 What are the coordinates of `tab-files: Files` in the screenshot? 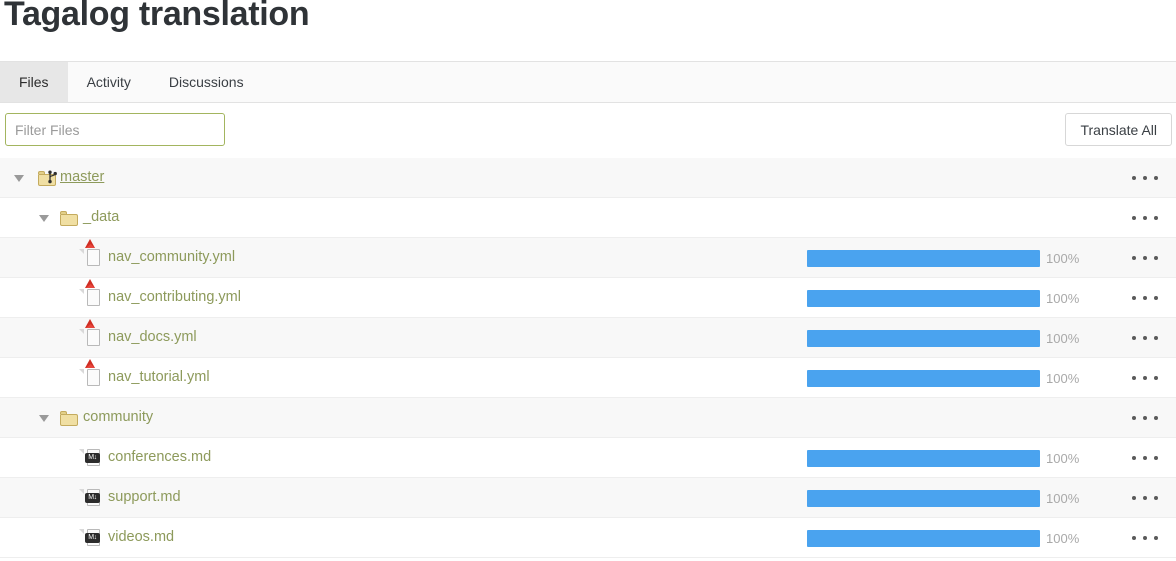 It's located at (34, 82).